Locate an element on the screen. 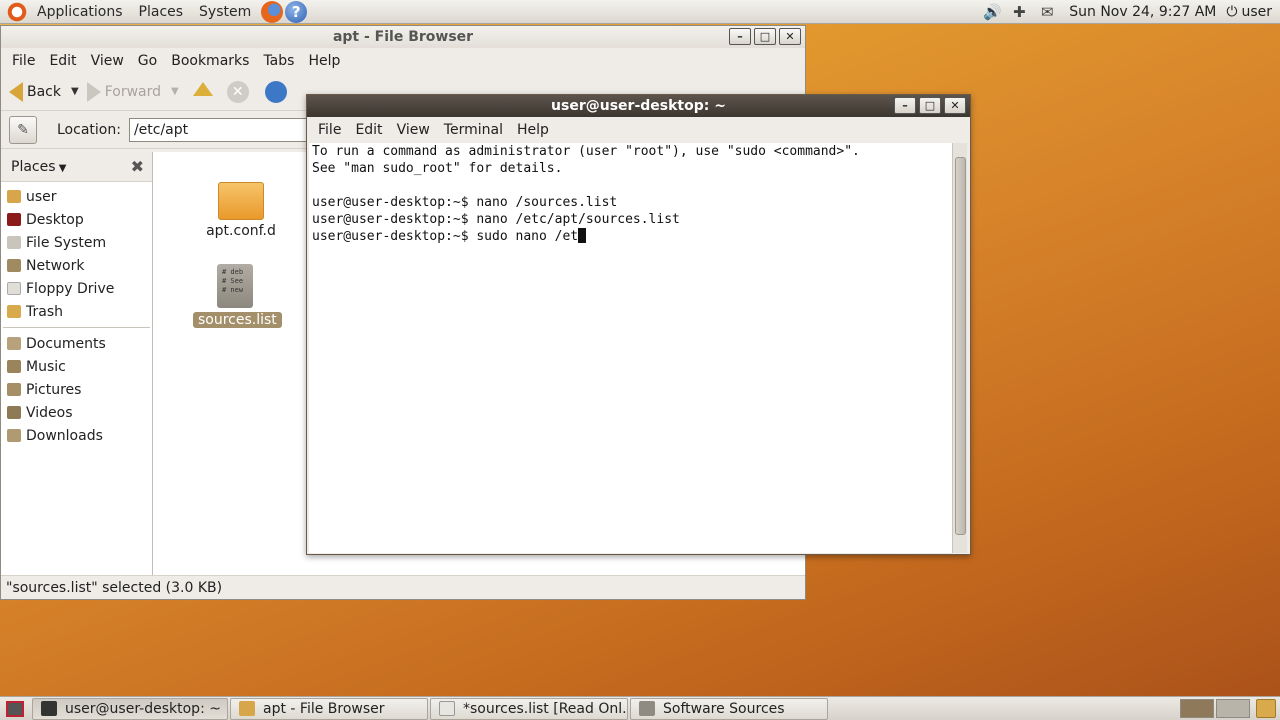 The width and height of the screenshot is (1280, 720). trash-applet-icon is located at coordinates (1266, 708).